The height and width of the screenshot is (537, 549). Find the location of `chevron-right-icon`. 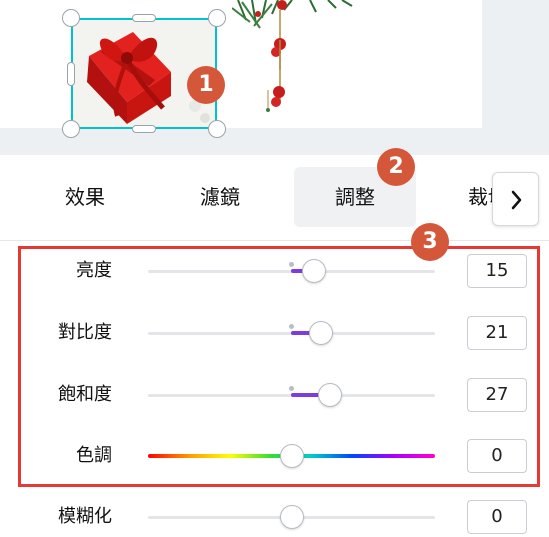

chevron-right-icon is located at coordinates (516, 200).